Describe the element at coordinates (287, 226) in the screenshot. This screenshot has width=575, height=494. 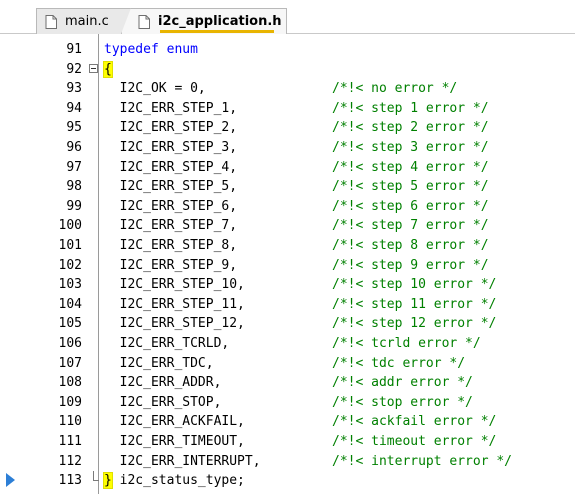
I see `code-line: 100 I2C_ERR_STEP_7, /*!< step 7 error */` at that location.